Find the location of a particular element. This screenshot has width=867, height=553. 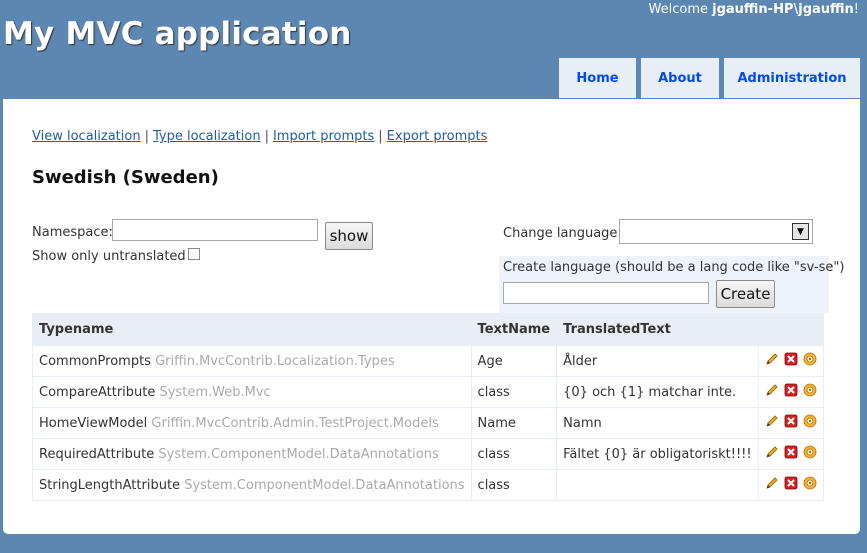

cell-translatedtext: {0} och {1} matchar inte. is located at coordinates (657, 392).